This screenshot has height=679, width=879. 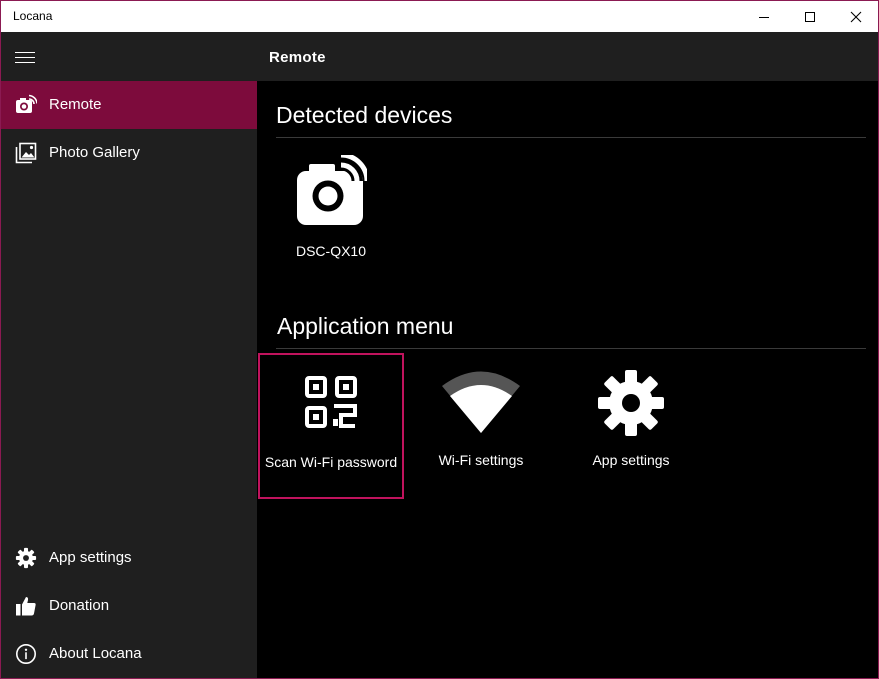 I want to click on minimize-icon, so click(x=764, y=17).